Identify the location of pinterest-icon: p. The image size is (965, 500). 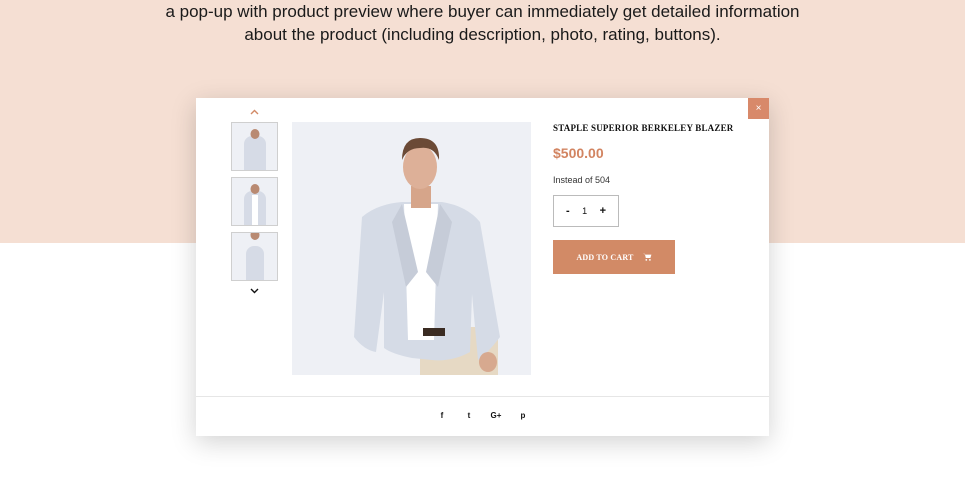
(523, 416).